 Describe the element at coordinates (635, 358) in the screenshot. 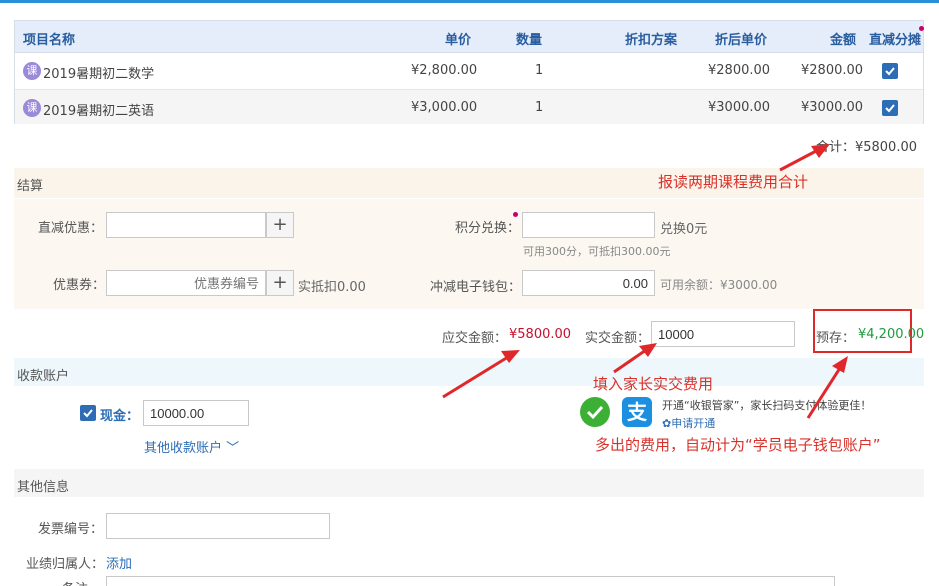

I see `arrow-to-paid-input` at that location.